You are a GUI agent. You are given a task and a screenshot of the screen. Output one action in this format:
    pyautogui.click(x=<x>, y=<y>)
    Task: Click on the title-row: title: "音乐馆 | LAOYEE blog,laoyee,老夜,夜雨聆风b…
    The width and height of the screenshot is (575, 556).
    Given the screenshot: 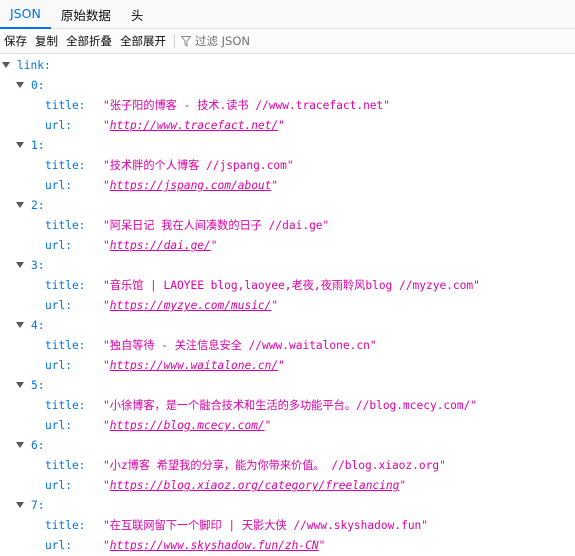 What is the action you would take?
    pyautogui.click(x=262, y=286)
    